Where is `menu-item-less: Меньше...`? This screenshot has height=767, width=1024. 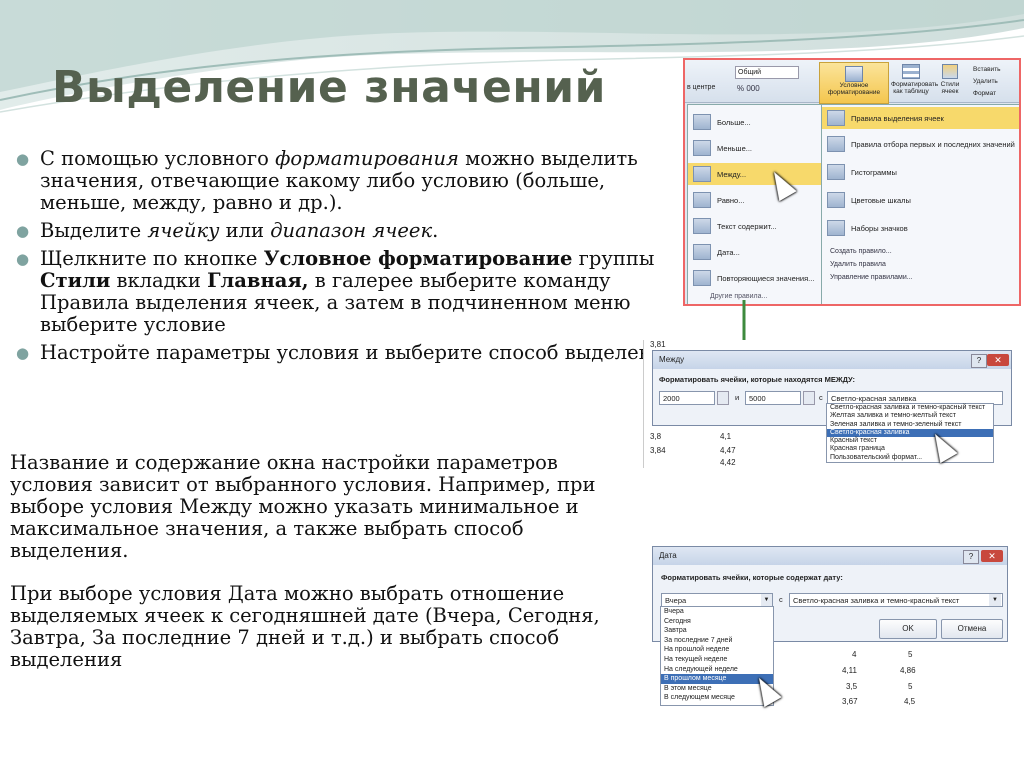
menu-item-less: Меньше... is located at coordinates (755, 148).